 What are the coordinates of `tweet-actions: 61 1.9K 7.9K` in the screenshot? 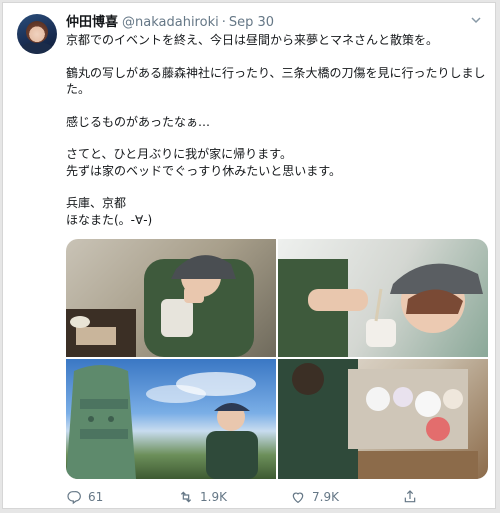 It's located at (276, 497).